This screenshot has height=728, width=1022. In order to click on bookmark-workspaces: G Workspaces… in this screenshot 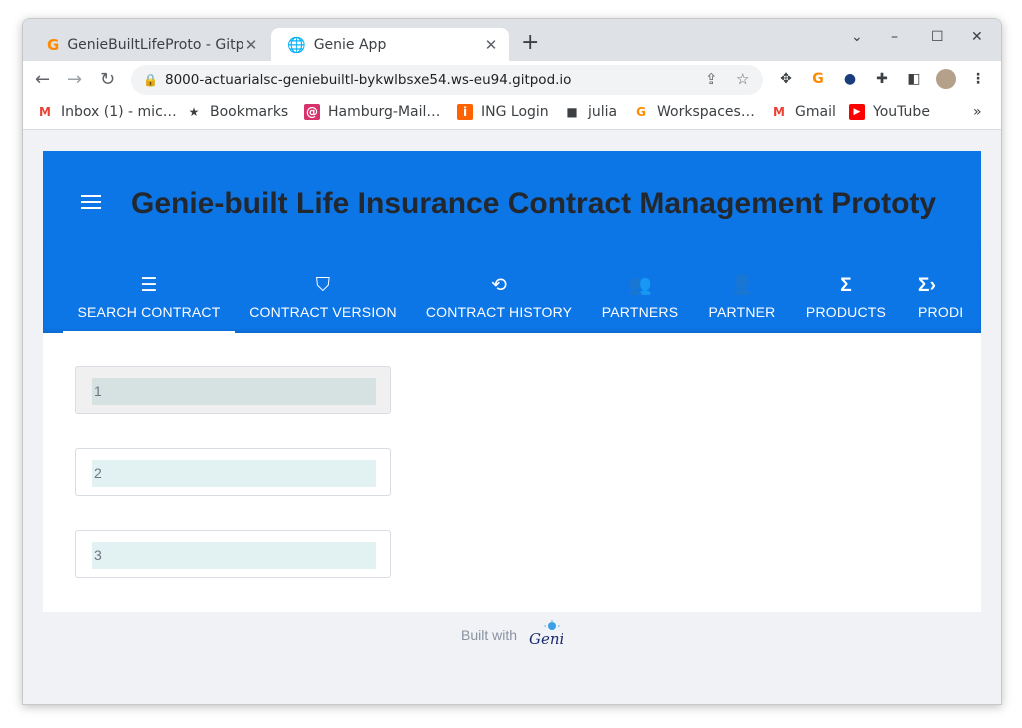, I will do `click(694, 112)`.